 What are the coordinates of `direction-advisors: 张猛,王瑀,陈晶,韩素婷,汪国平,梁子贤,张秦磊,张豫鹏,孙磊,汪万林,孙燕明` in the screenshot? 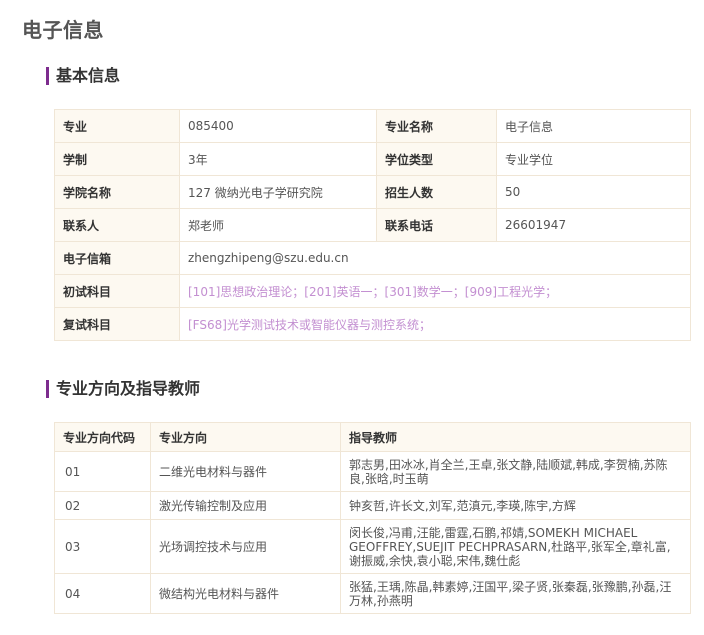 It's located at (515, 593).